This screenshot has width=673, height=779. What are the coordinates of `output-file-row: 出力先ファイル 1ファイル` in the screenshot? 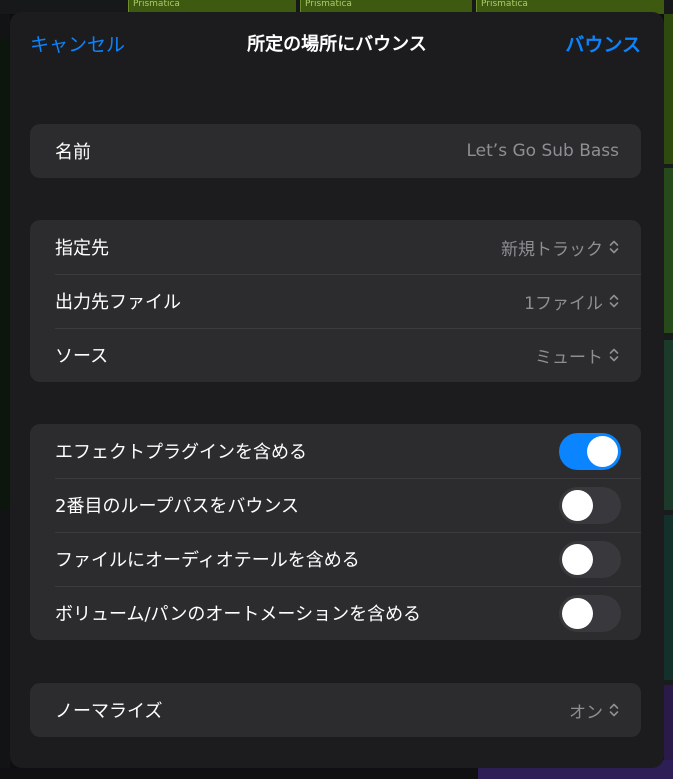 It's located at (335, 301).